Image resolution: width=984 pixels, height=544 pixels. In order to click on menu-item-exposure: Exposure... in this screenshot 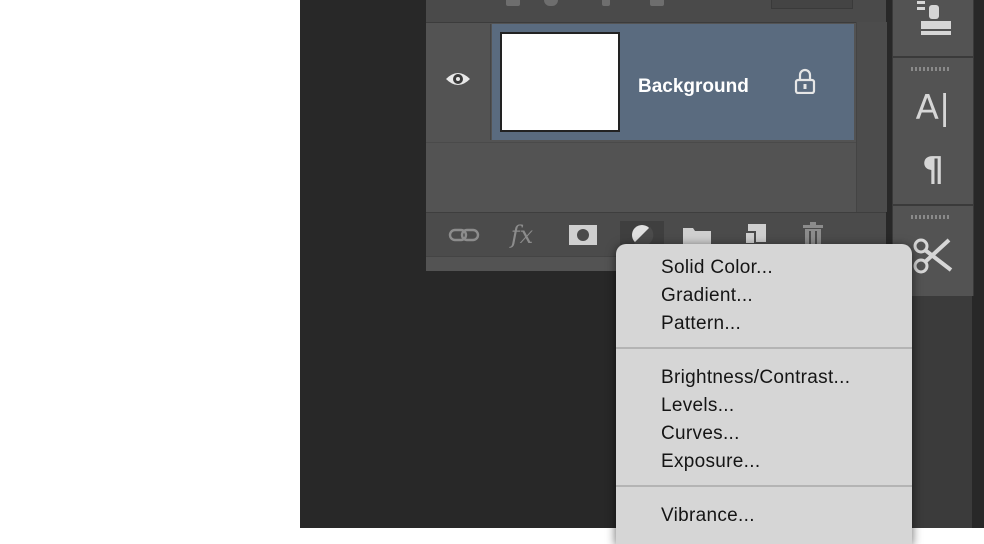, I will do `click(710, 462)`.